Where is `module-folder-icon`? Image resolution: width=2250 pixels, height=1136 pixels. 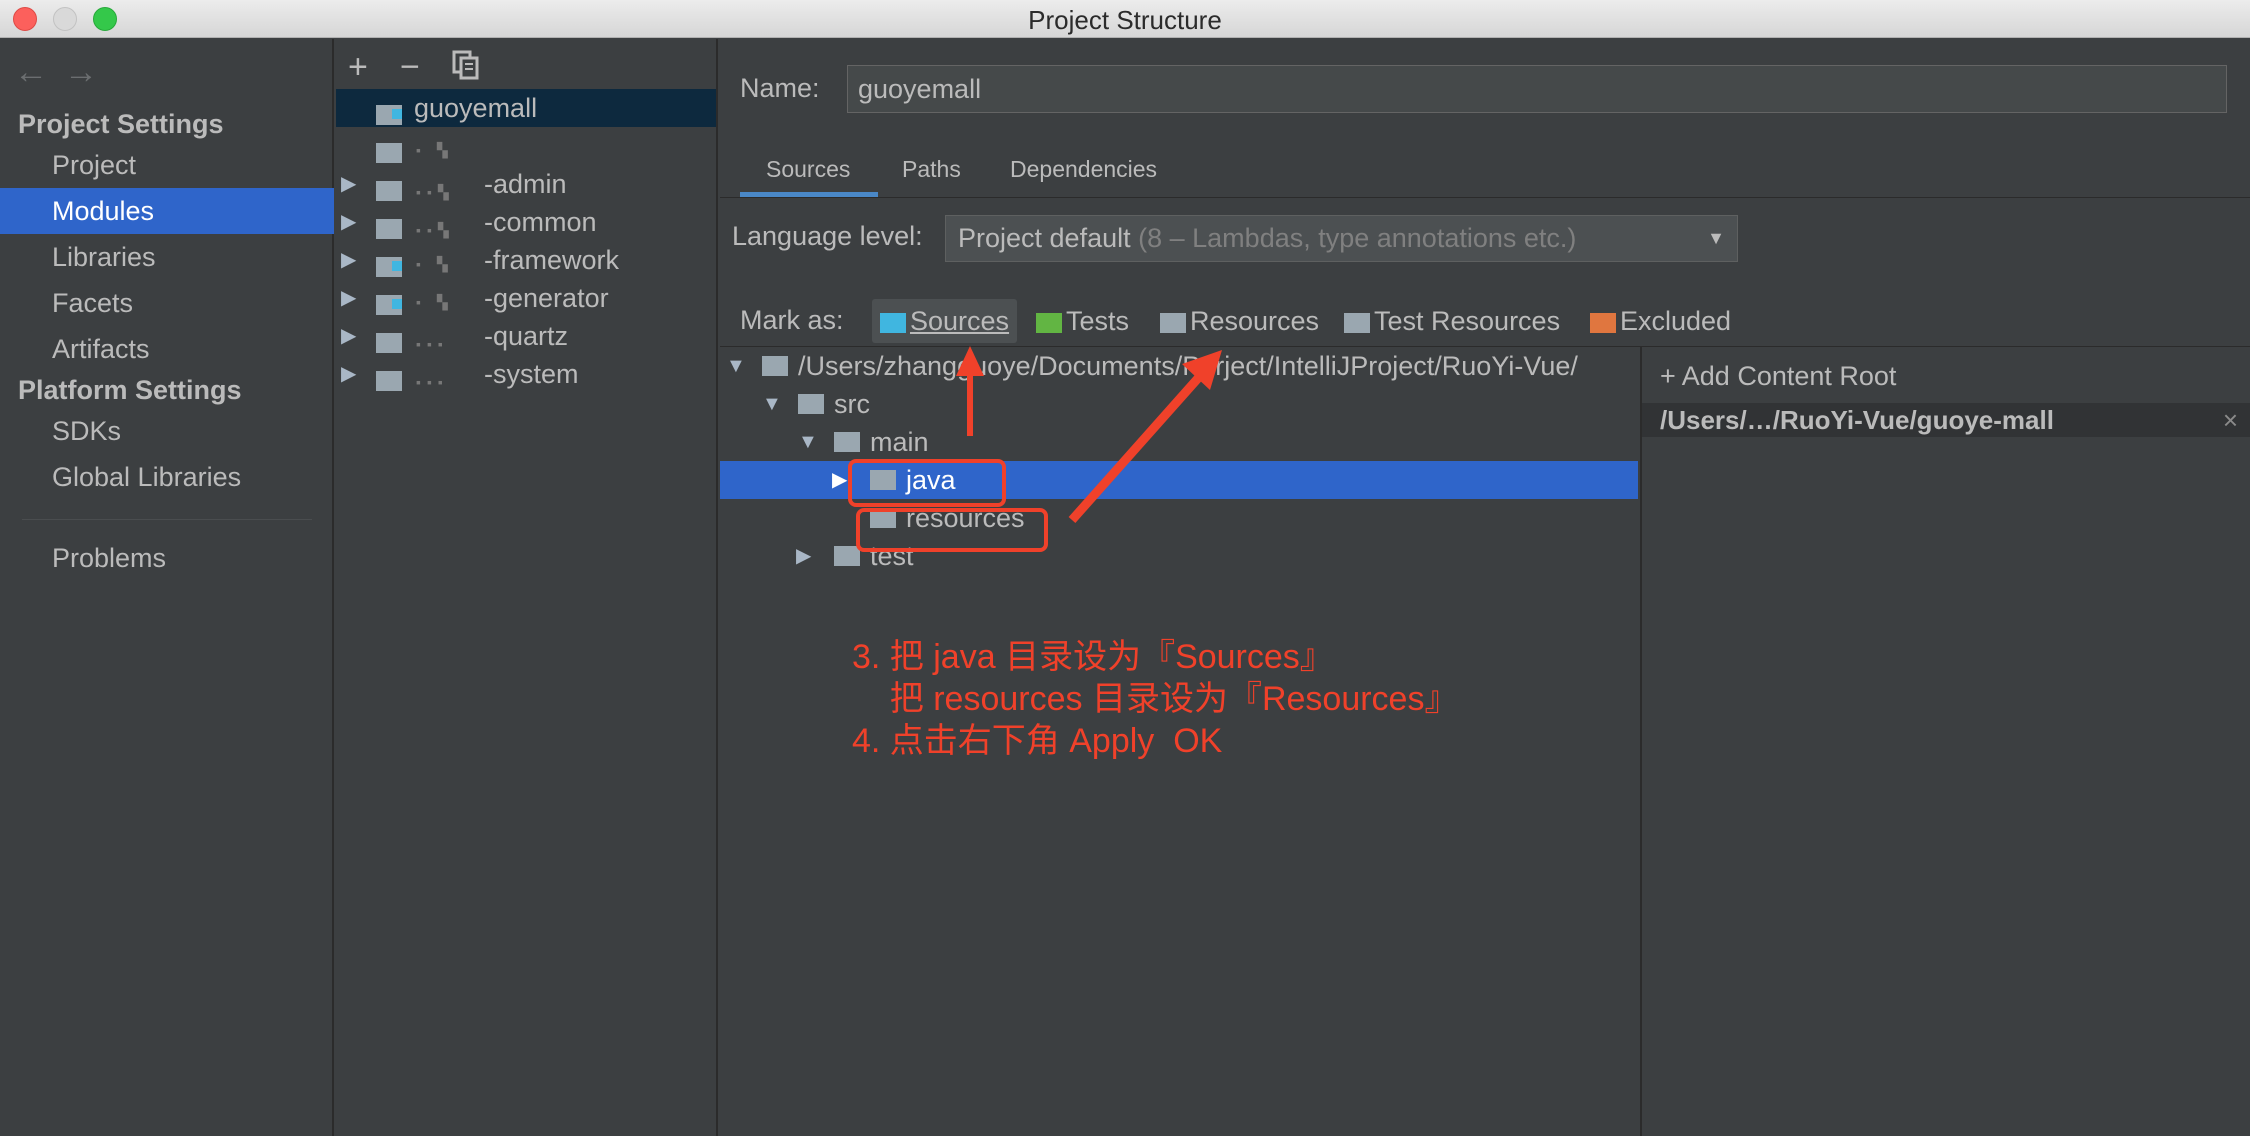
module-folder-icon is located at coordinates (389, 382).